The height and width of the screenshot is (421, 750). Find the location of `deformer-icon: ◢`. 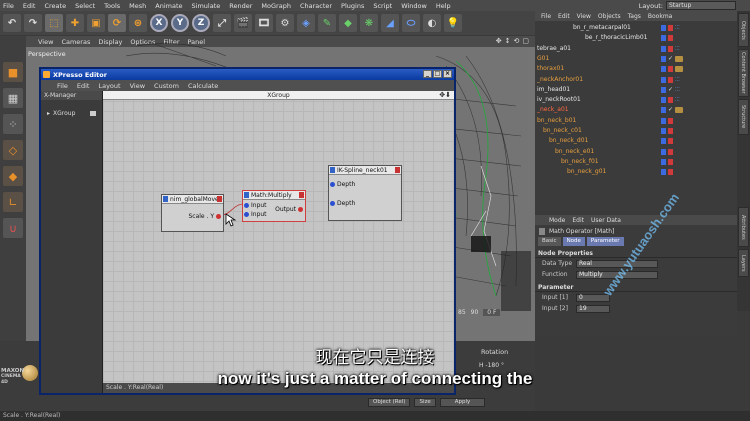

deformer-icon: ◢ is located at coordinates (390, 23).